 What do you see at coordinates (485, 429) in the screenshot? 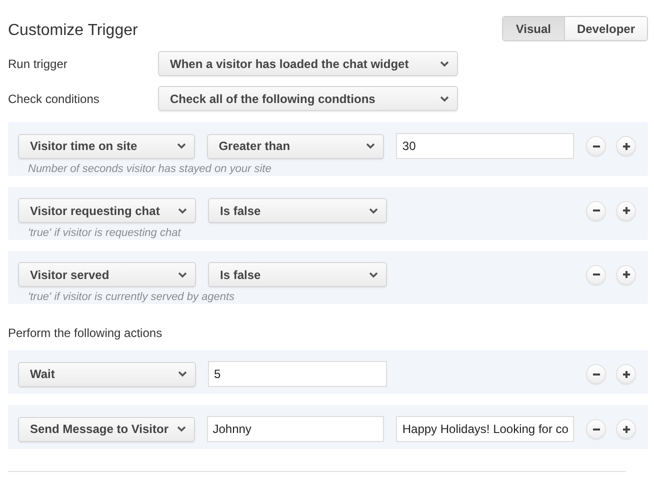
I see `input-field: Happy Holidays! Looking for co` at bounding box center [485, 429].